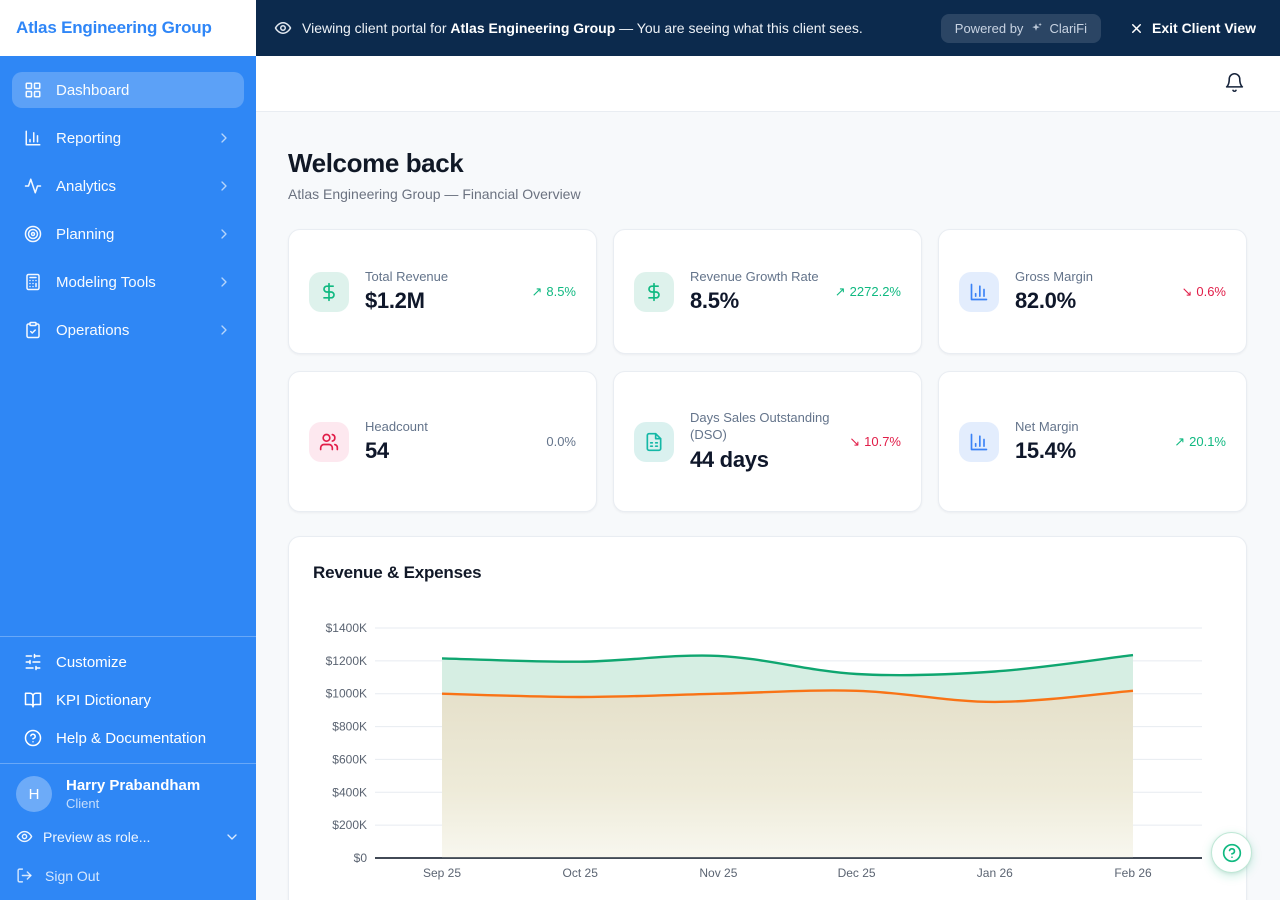 The width and height of the screenshot is (1280, 900). Describe the element at coordinates (561, 441) in the screenshot. I see `kpi-trend: 0.0%` at that location.